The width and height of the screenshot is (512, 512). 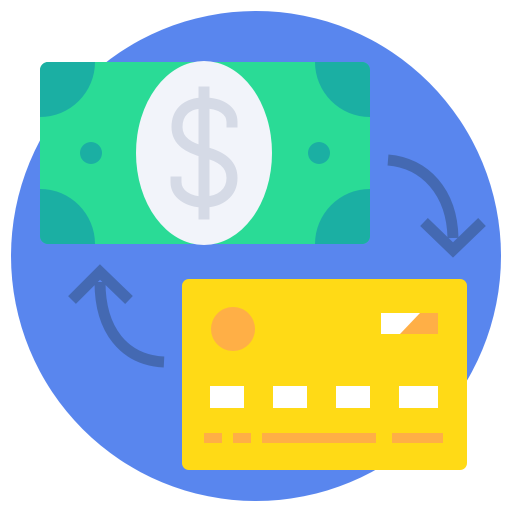 I want to click on banknote-dot-right, so click(x=319, y=153).